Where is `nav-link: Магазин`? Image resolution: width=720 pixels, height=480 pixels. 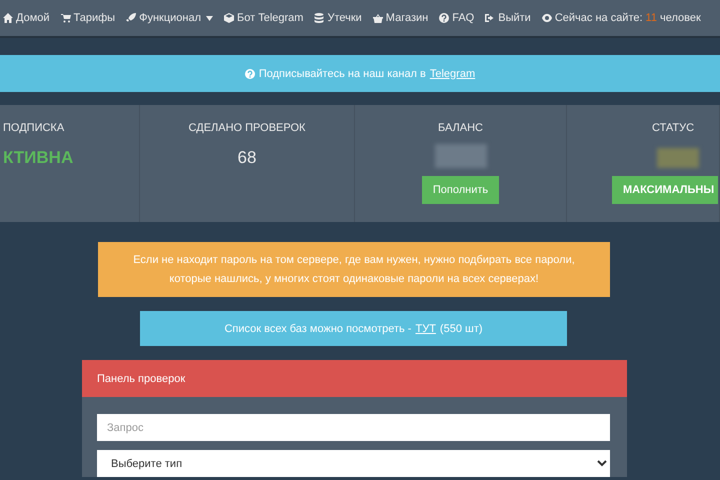
nav-link: Магазин is located at coordinates (400, 18).